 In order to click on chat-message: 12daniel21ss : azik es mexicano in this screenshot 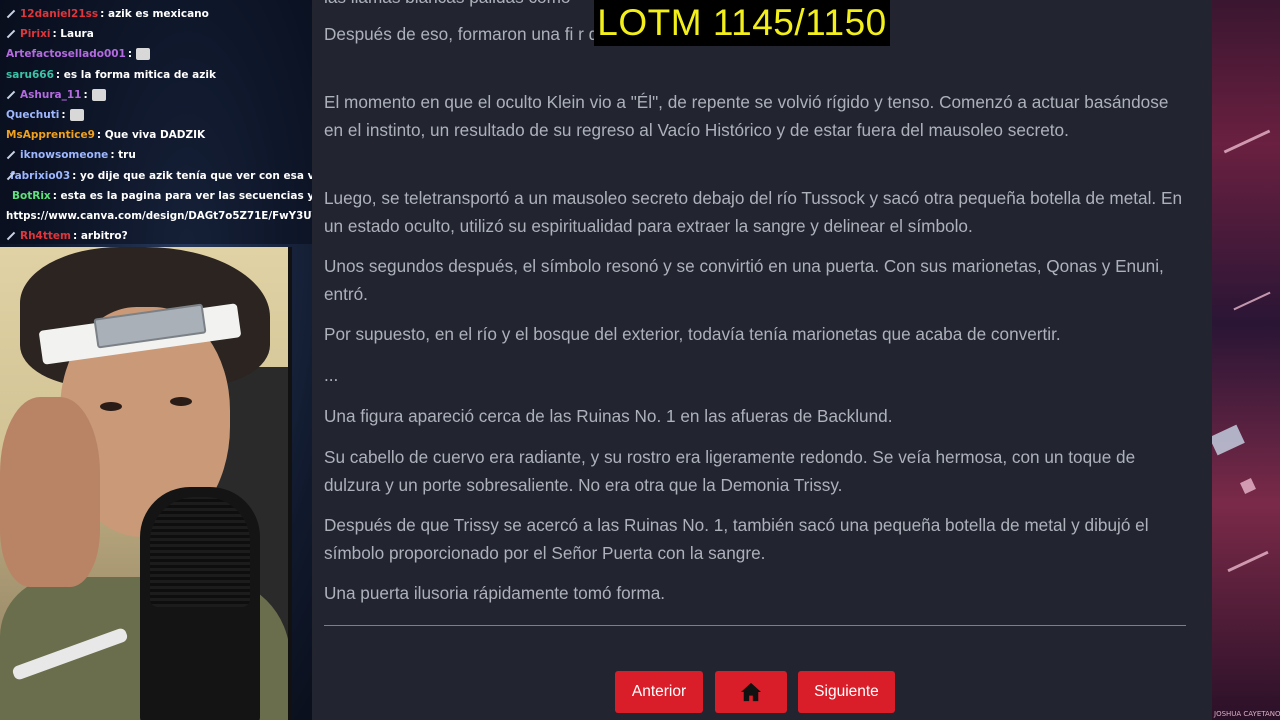, I will do `click(156, 14)`.